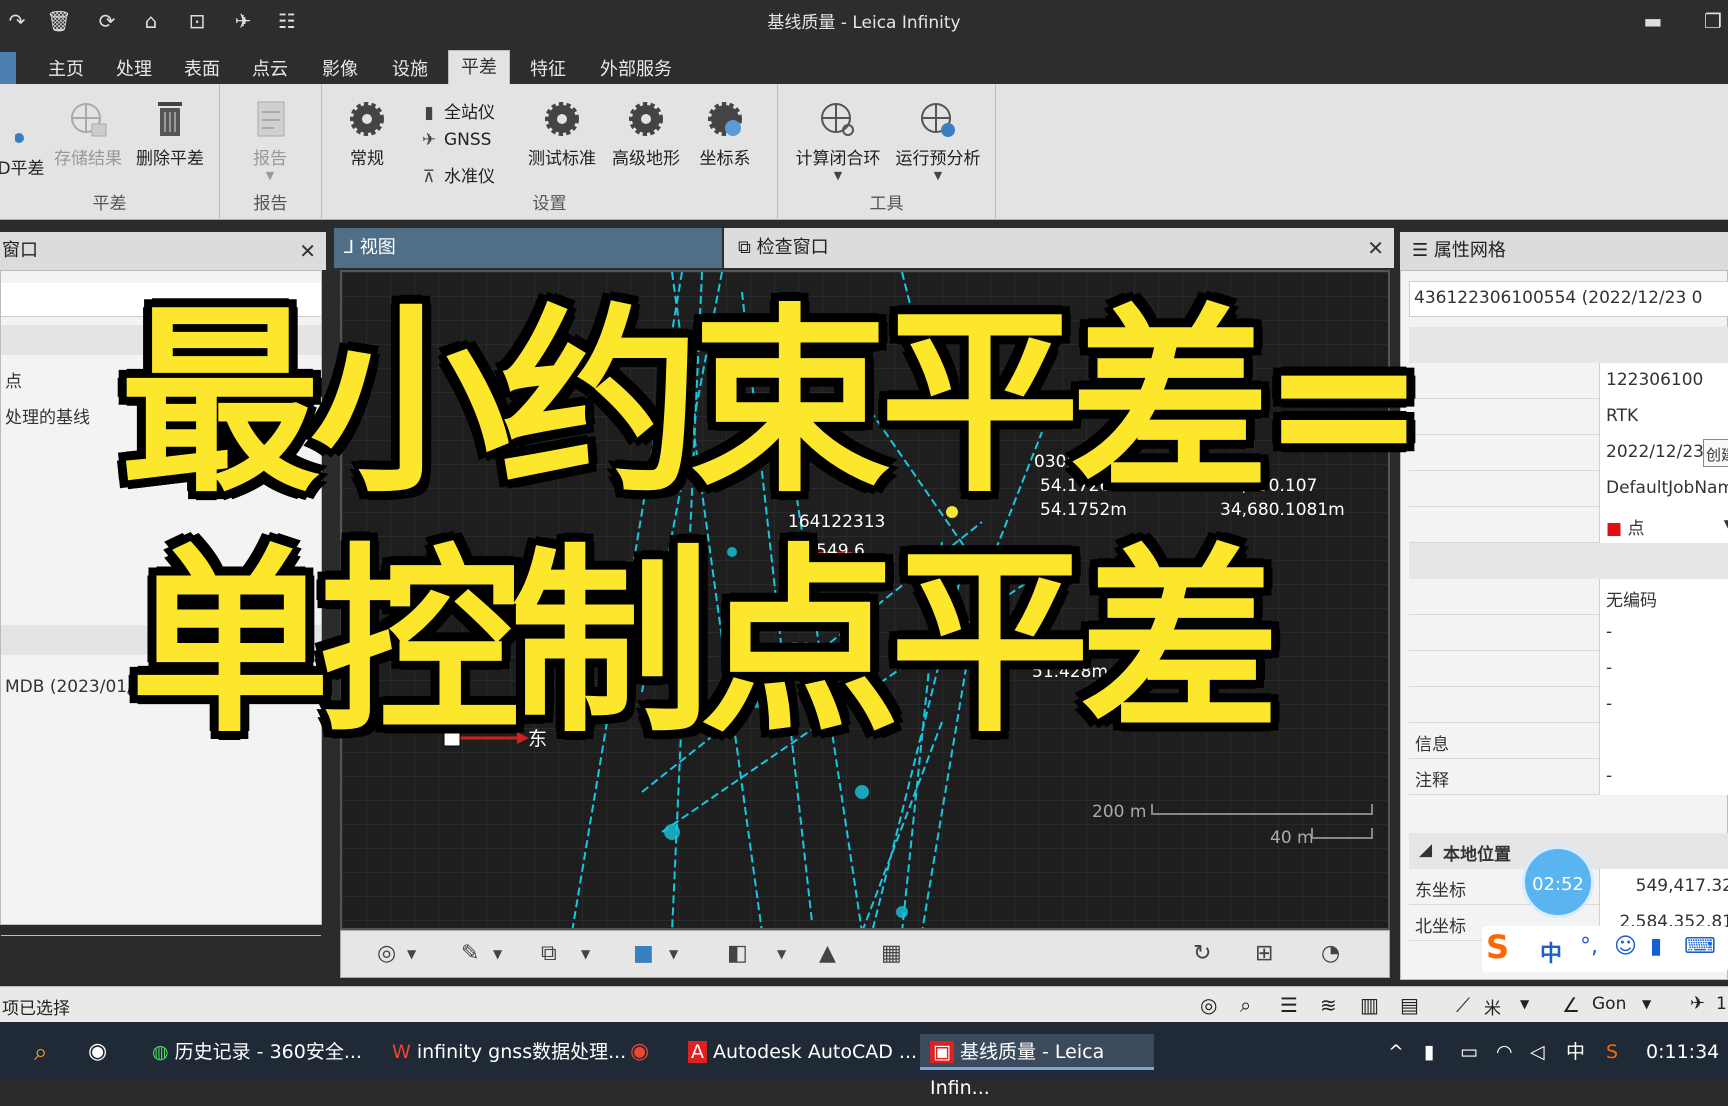 The width and height of the screenshot is (1728, 1106). What do you see at coordinates (97, 1052) in the screenshot?
I see `app-icon: ◉` at bounding box center [97, 1052].